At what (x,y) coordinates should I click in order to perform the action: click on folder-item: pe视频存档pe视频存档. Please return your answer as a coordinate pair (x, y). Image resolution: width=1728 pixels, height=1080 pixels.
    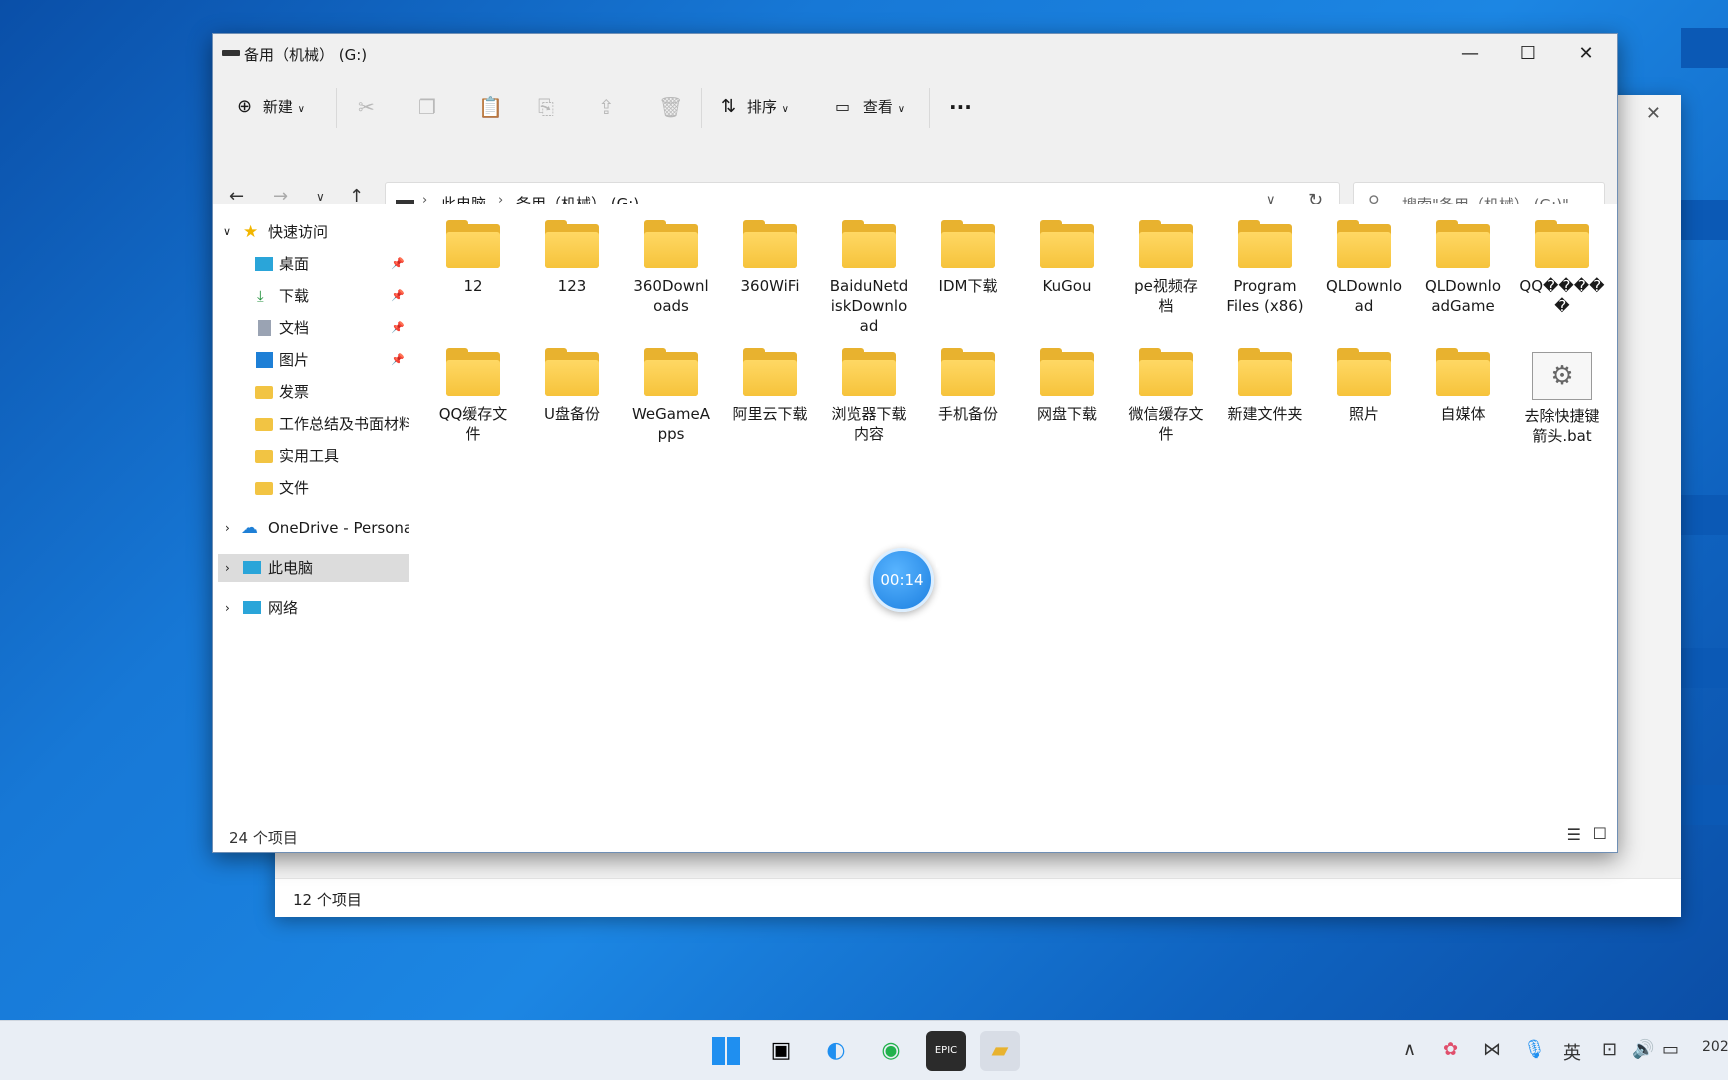
    Looking at the image, I should click on (1166, 268).